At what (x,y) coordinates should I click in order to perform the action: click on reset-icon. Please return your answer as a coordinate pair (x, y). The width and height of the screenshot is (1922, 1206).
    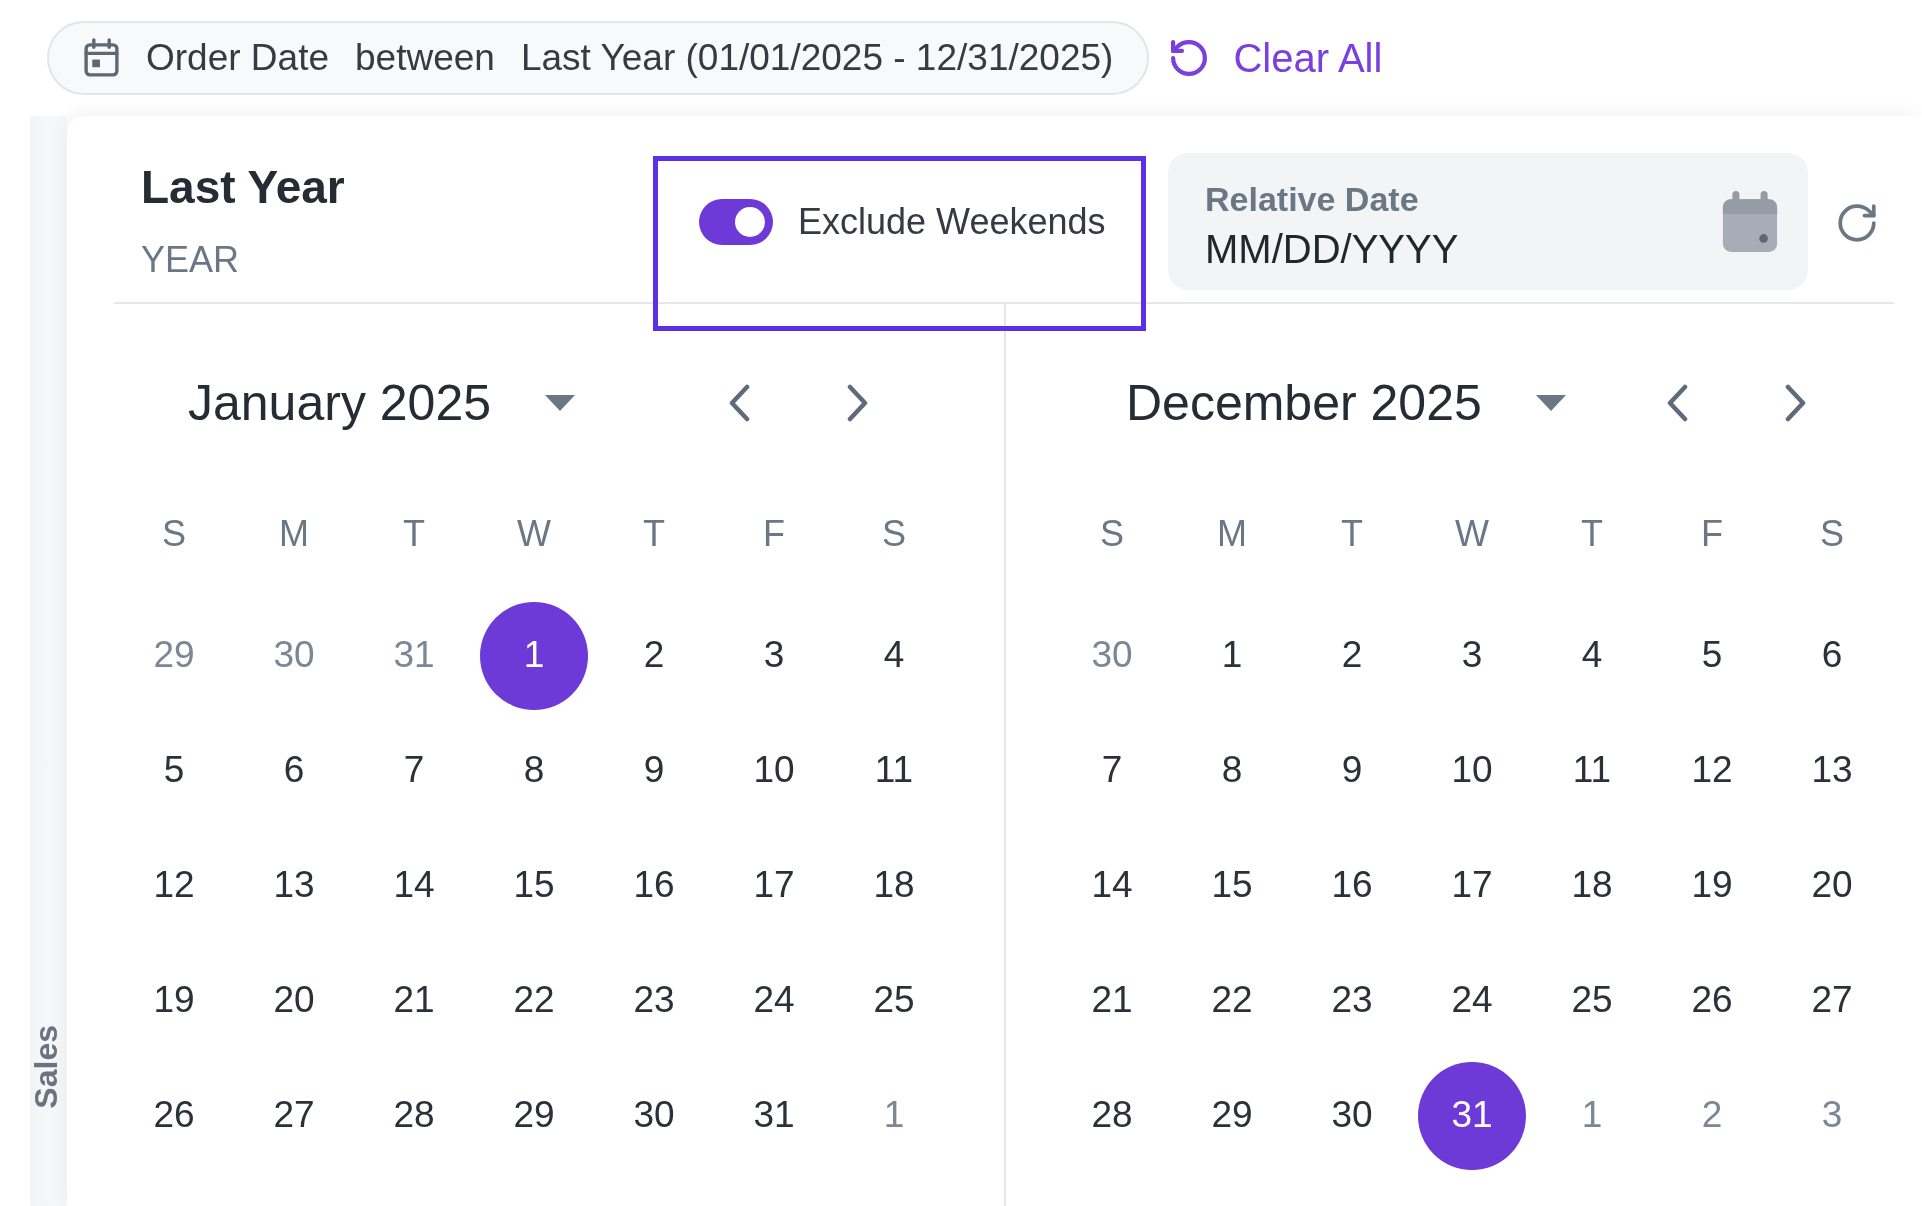
    Looking at the image, I should click on (1857, 223).